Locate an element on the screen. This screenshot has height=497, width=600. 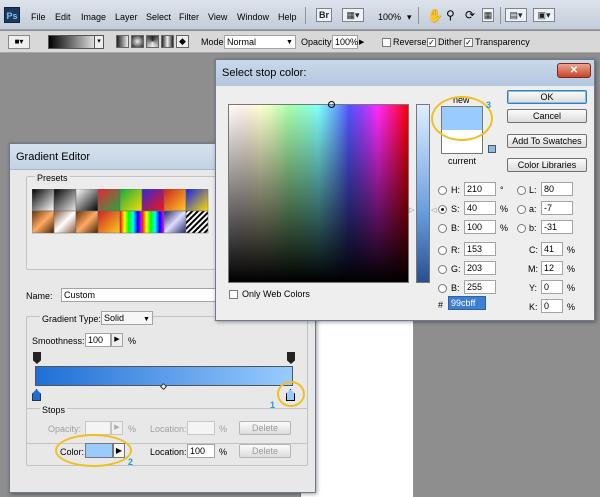
cyan-unit: % is located at coordinates (571, 250).